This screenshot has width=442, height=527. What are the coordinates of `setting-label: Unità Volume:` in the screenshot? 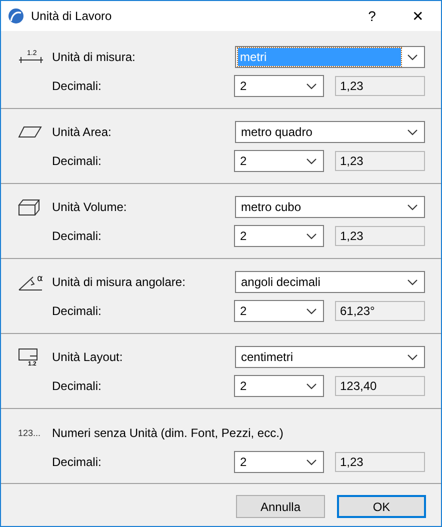 It's located at (90, 207).